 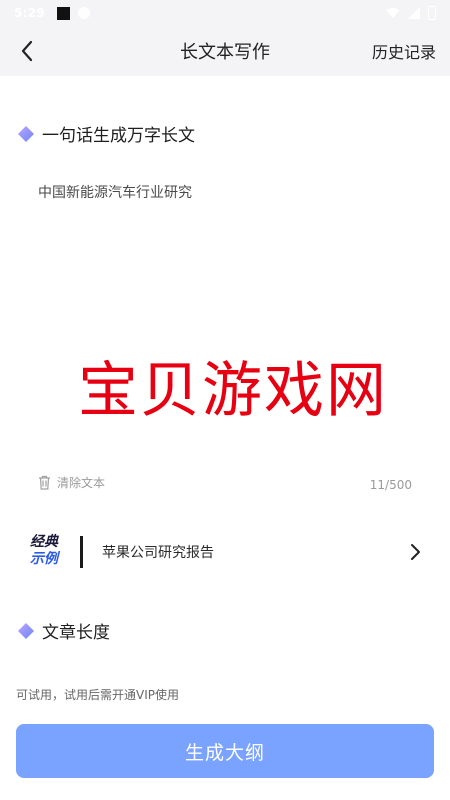 What do you see at coordinates (44, 542) in the screenshot?
I see `example-badge-line1: 经典` at bounding box center [44, 542].